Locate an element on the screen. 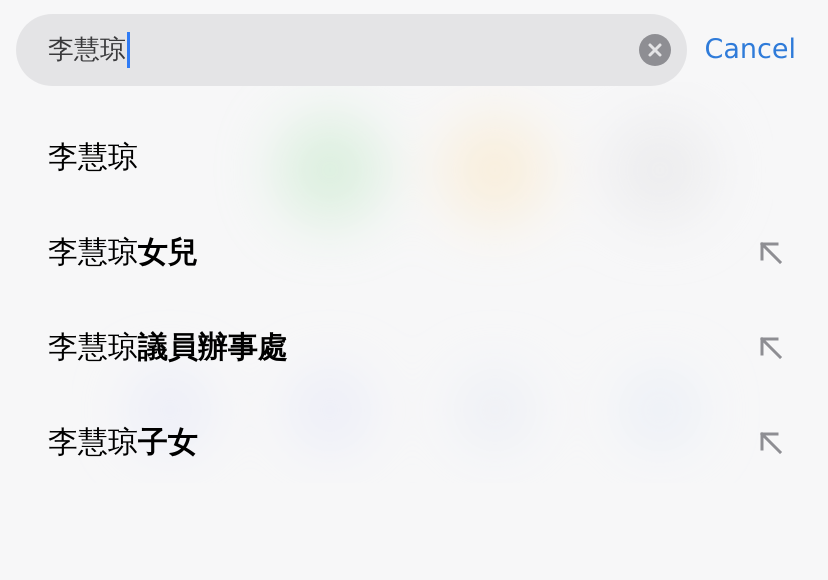  text-cursor is located at coordinates (128, 50).